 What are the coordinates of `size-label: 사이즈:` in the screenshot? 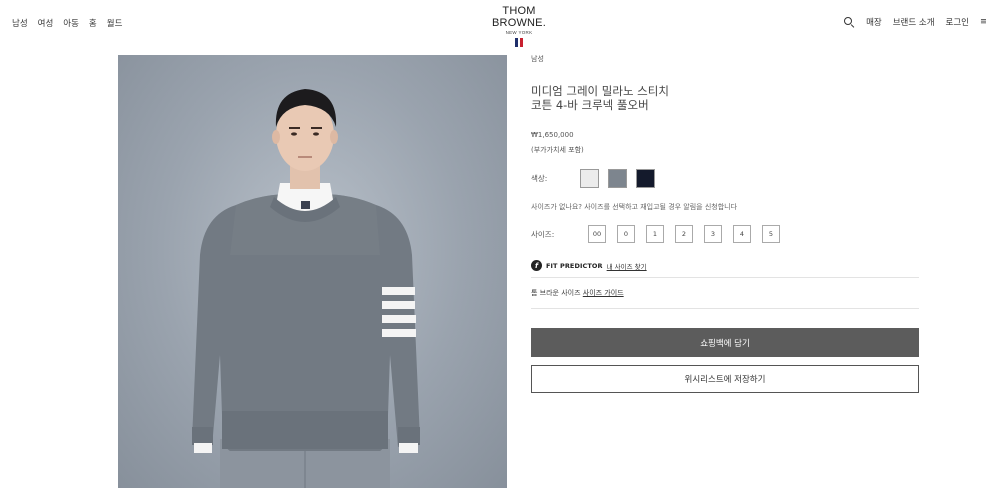 It's located at (543, 234).